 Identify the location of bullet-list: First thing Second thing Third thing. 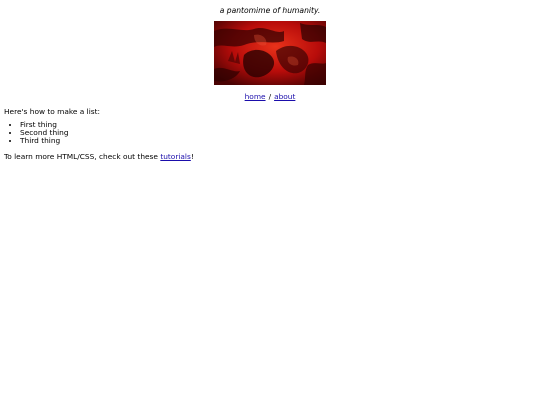
(36, 133).